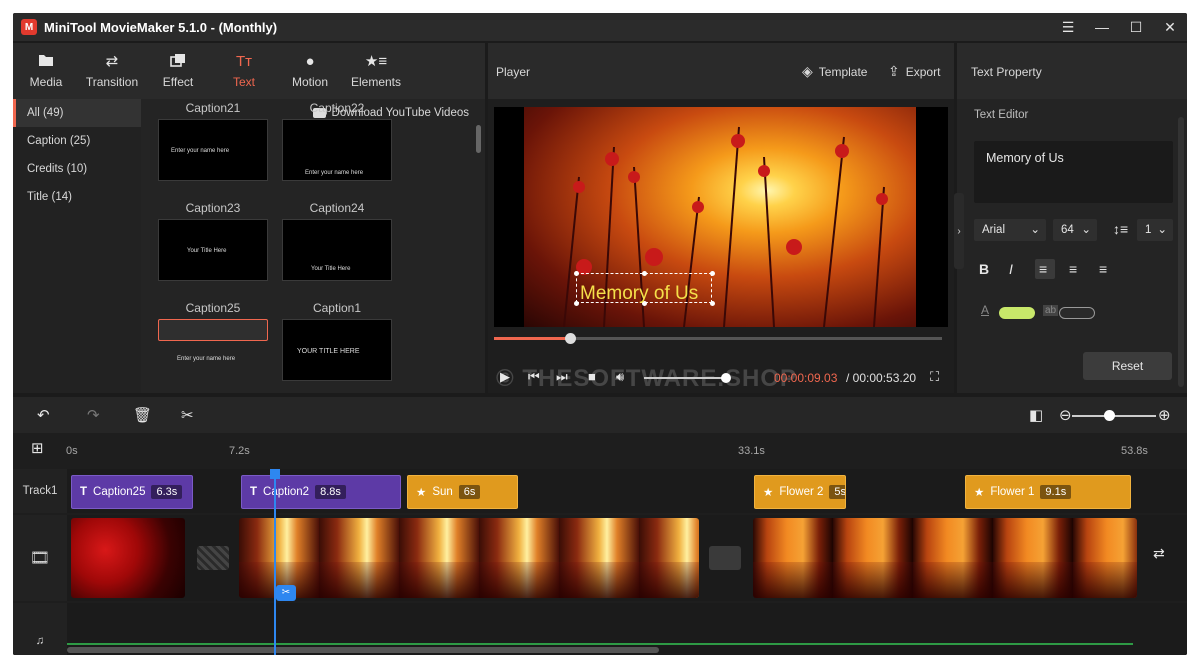  Describe the element at coordinates (37, 448) in the screenshot. I see `add-track-icon: ⊞` at that location.